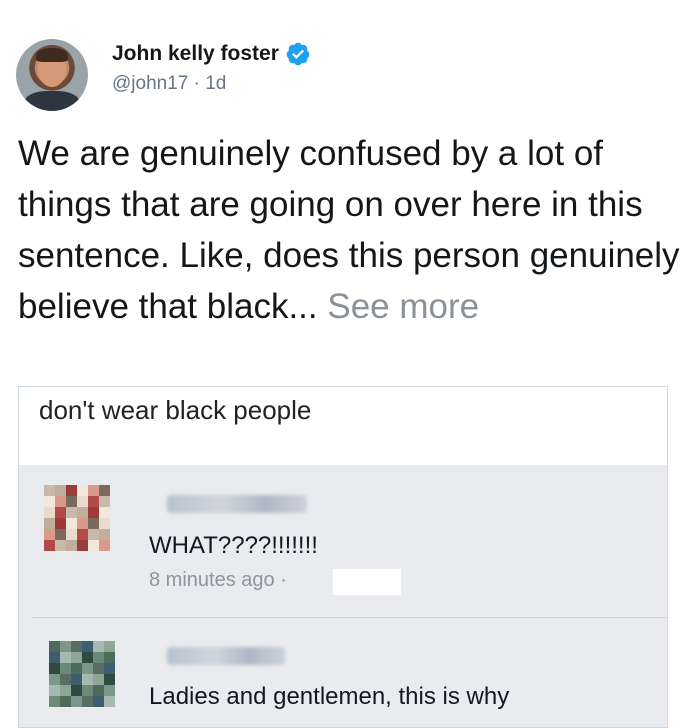 This screenshot has height=728, width=700. I want to click on comment-divider, so click(349, 617).